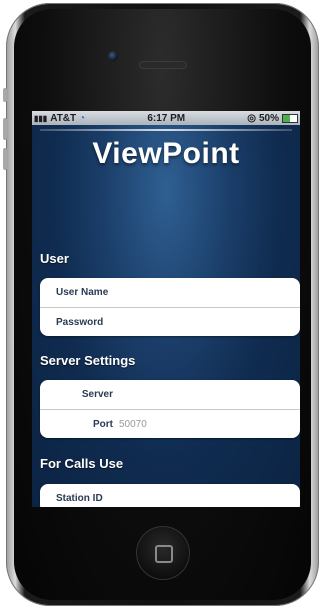  I want to click on signal-icon: ▮▮▮, so click(41, 118).